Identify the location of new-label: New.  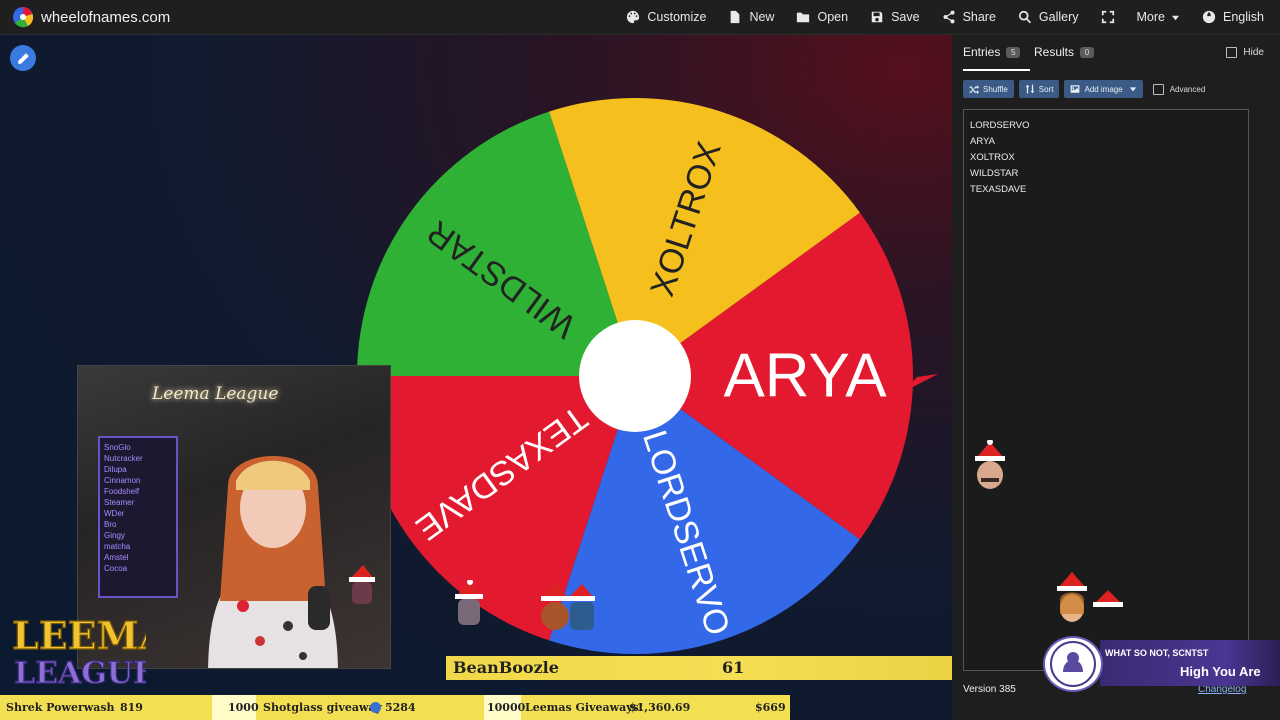
(762, 17).